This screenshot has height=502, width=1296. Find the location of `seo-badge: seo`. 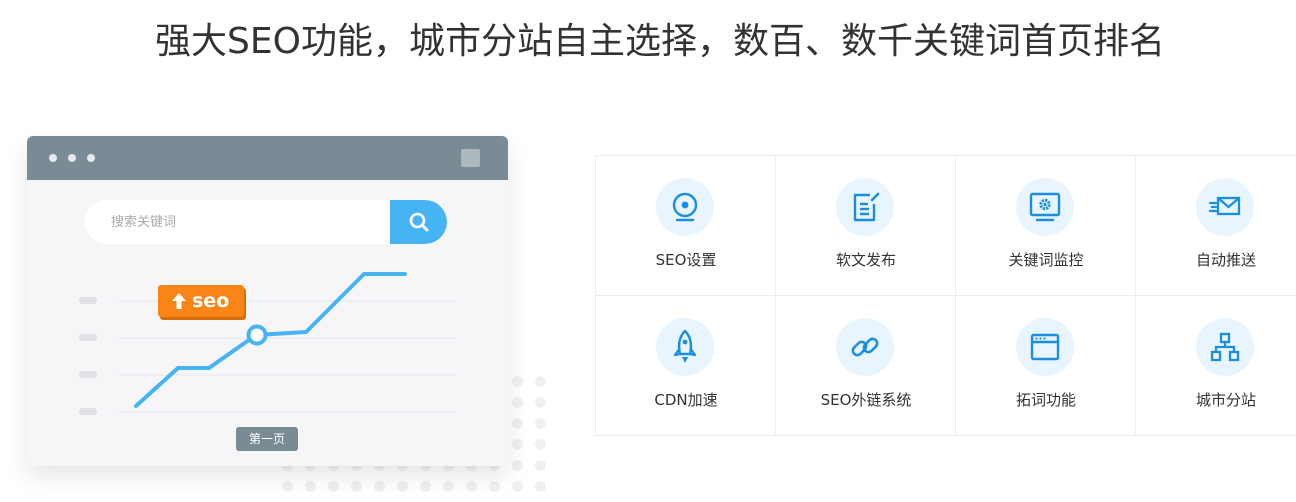

seo-badge: seo is located at coordinates (201, 301).